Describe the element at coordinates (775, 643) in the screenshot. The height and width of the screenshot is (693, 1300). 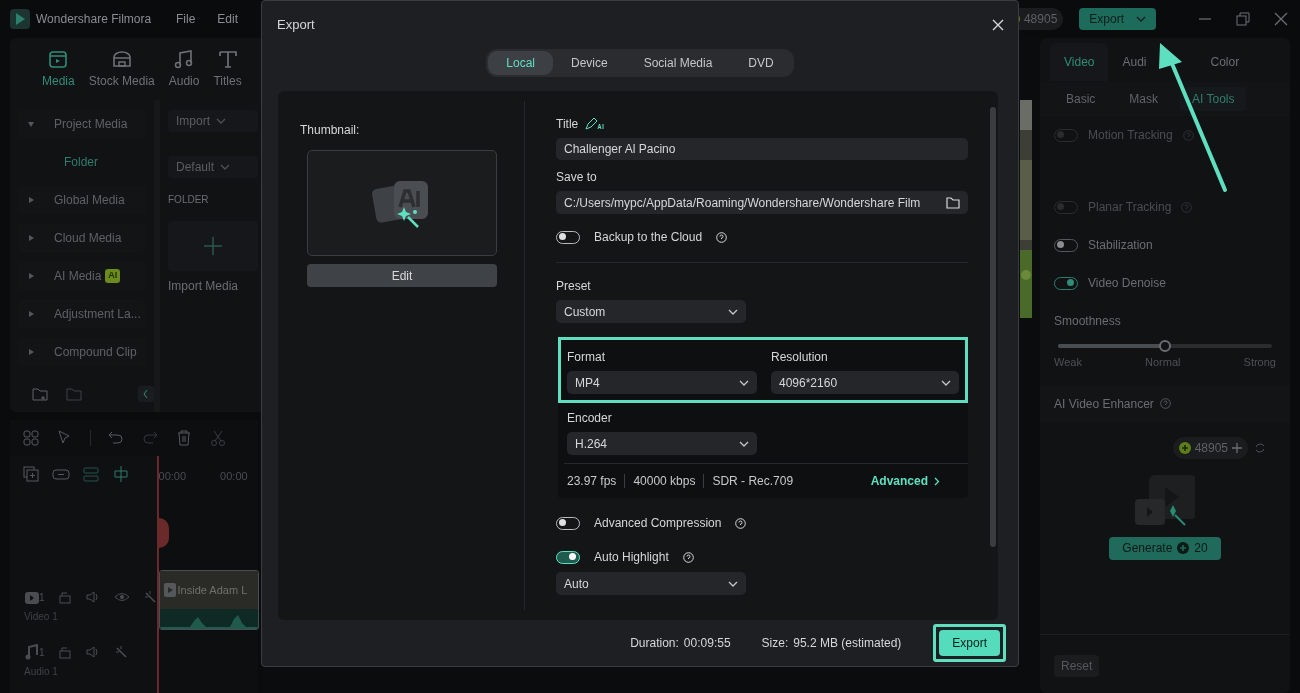
I see `size-text: Size:` at that location.